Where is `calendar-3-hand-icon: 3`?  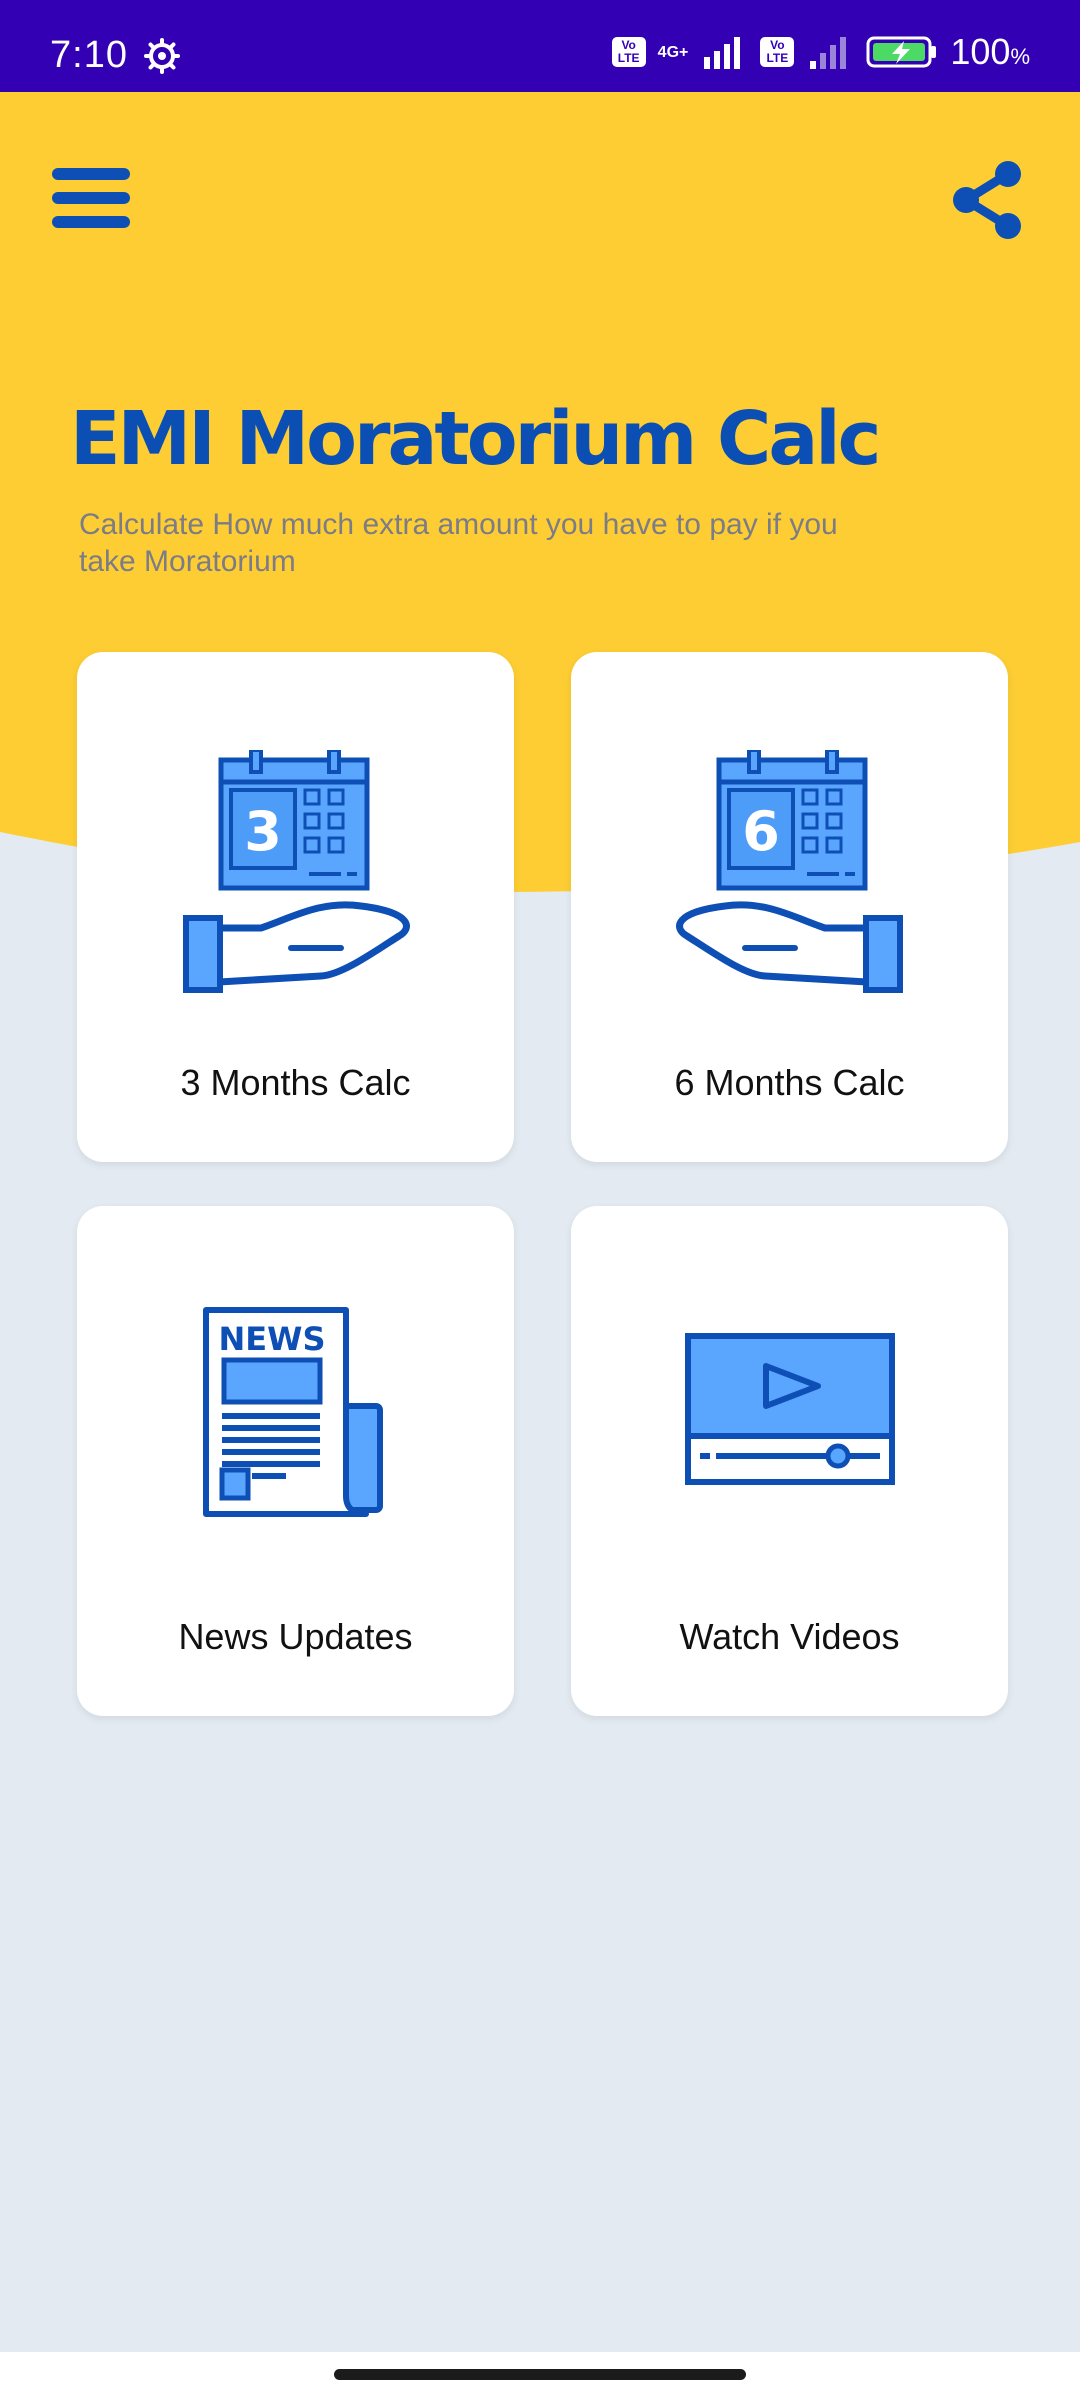 calendar-3-hand-icon: 3 is located at coordinates (296, 871).